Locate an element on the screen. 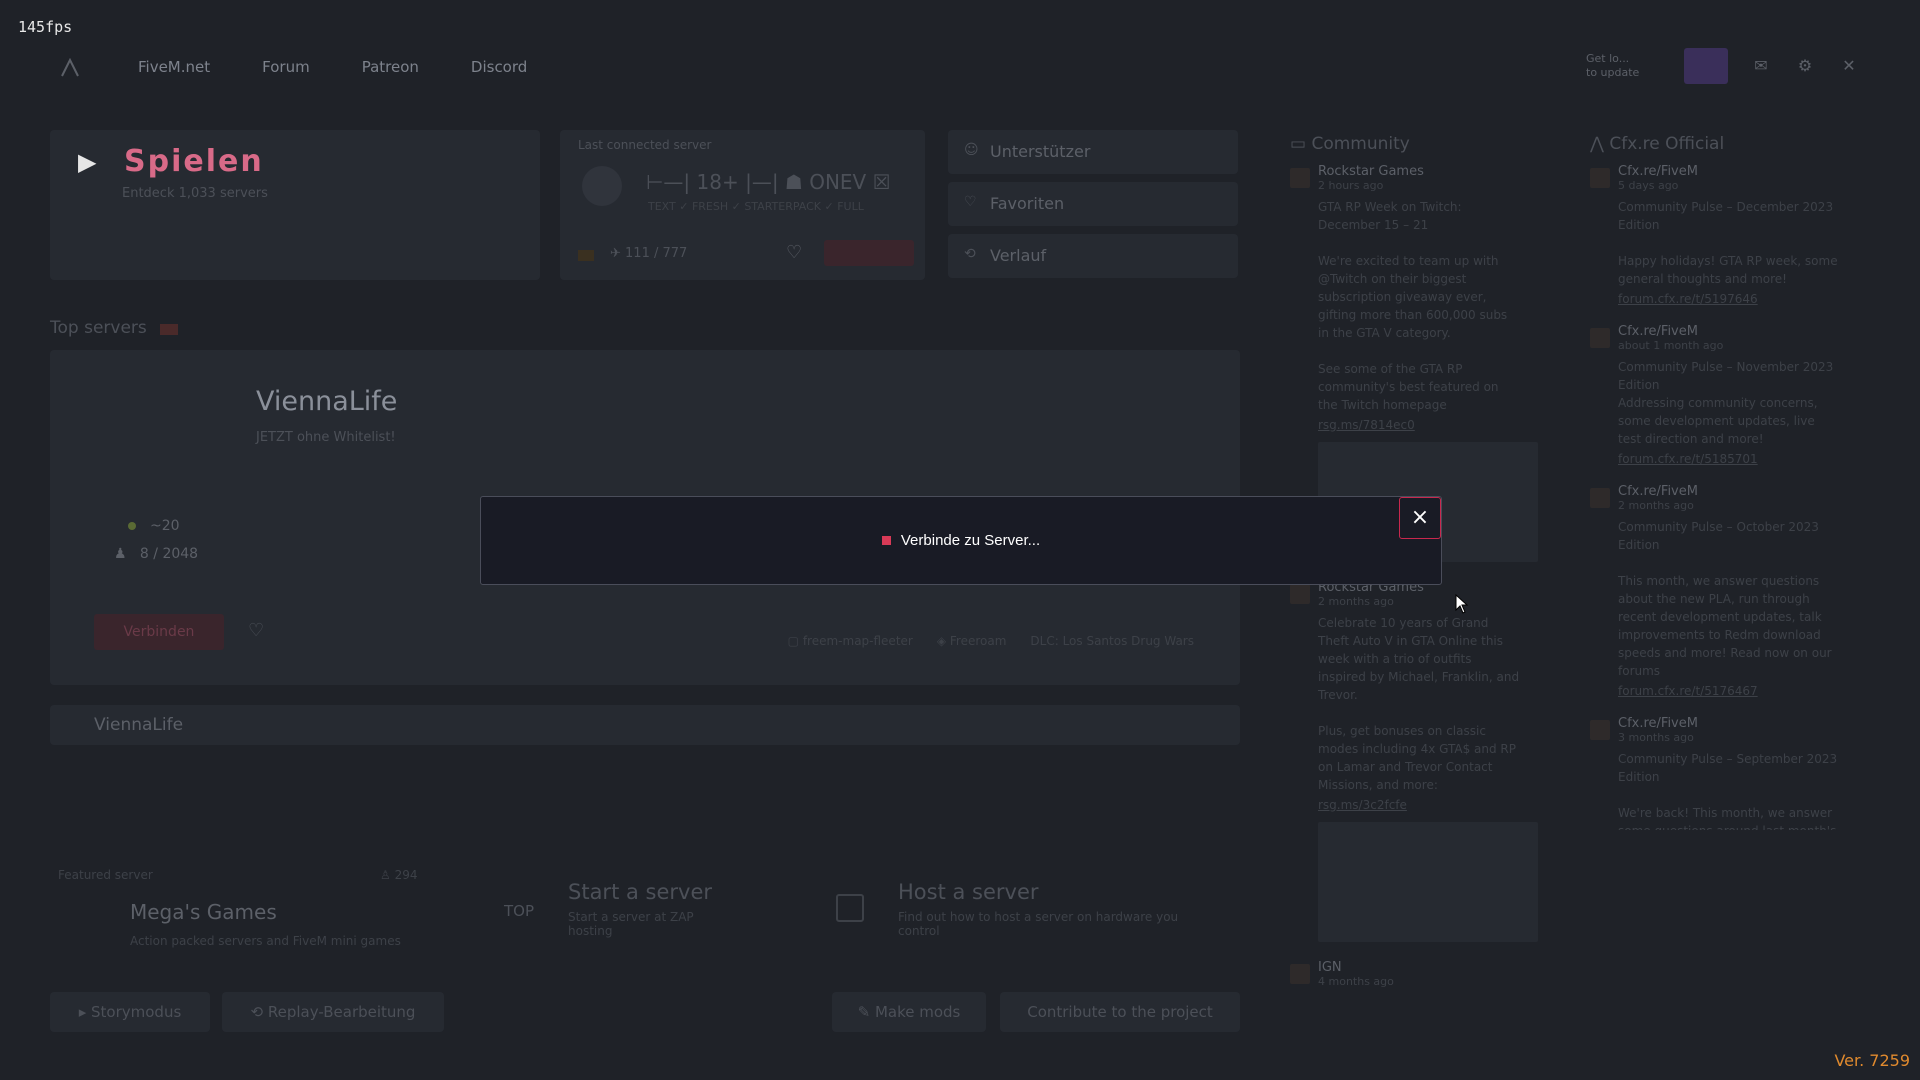 The height and width of the screenshot is (1080, 1920). fps-counter: 145fps is located at coordinates (45, 27).